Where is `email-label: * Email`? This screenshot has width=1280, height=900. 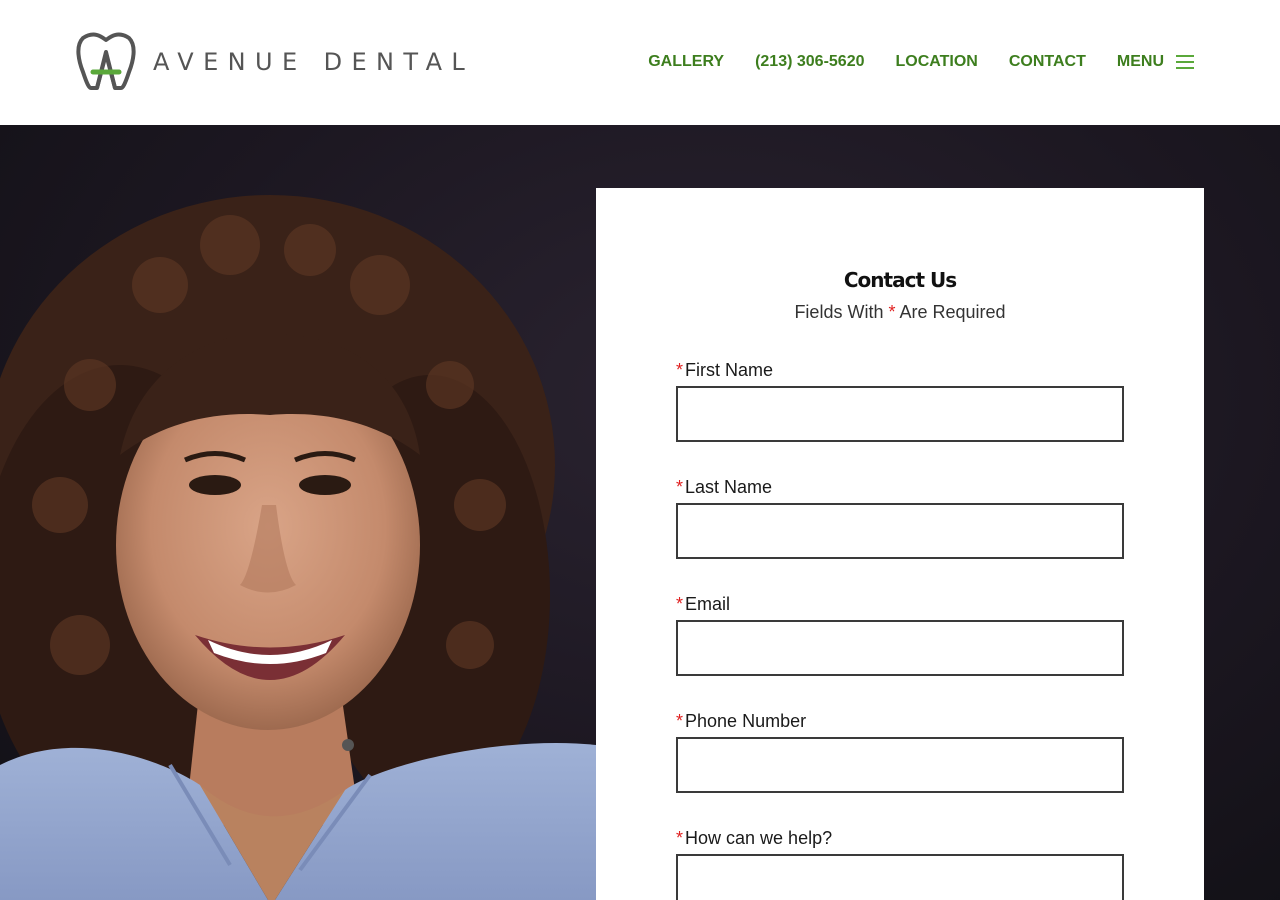 email-label: * Email is located at coordinates (900, 607).